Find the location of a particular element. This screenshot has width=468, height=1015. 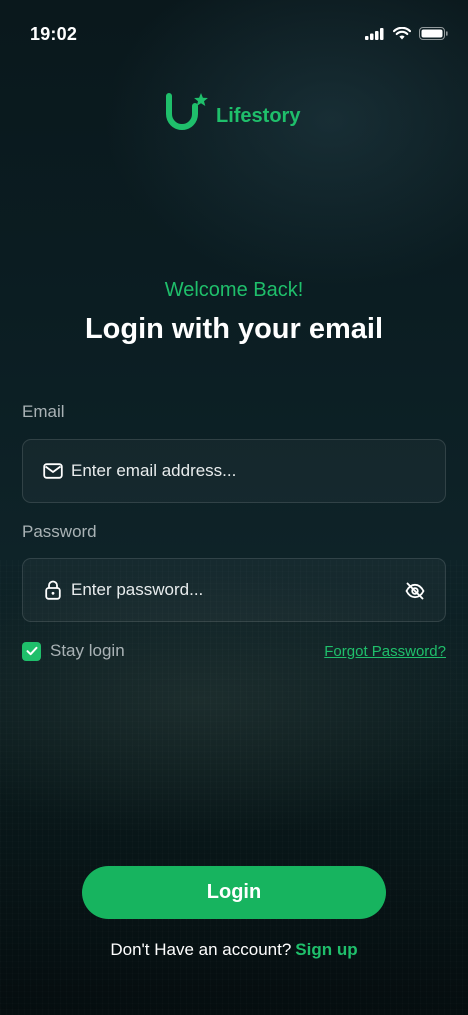

eye-off-icon is located at coordinates (415, 593).